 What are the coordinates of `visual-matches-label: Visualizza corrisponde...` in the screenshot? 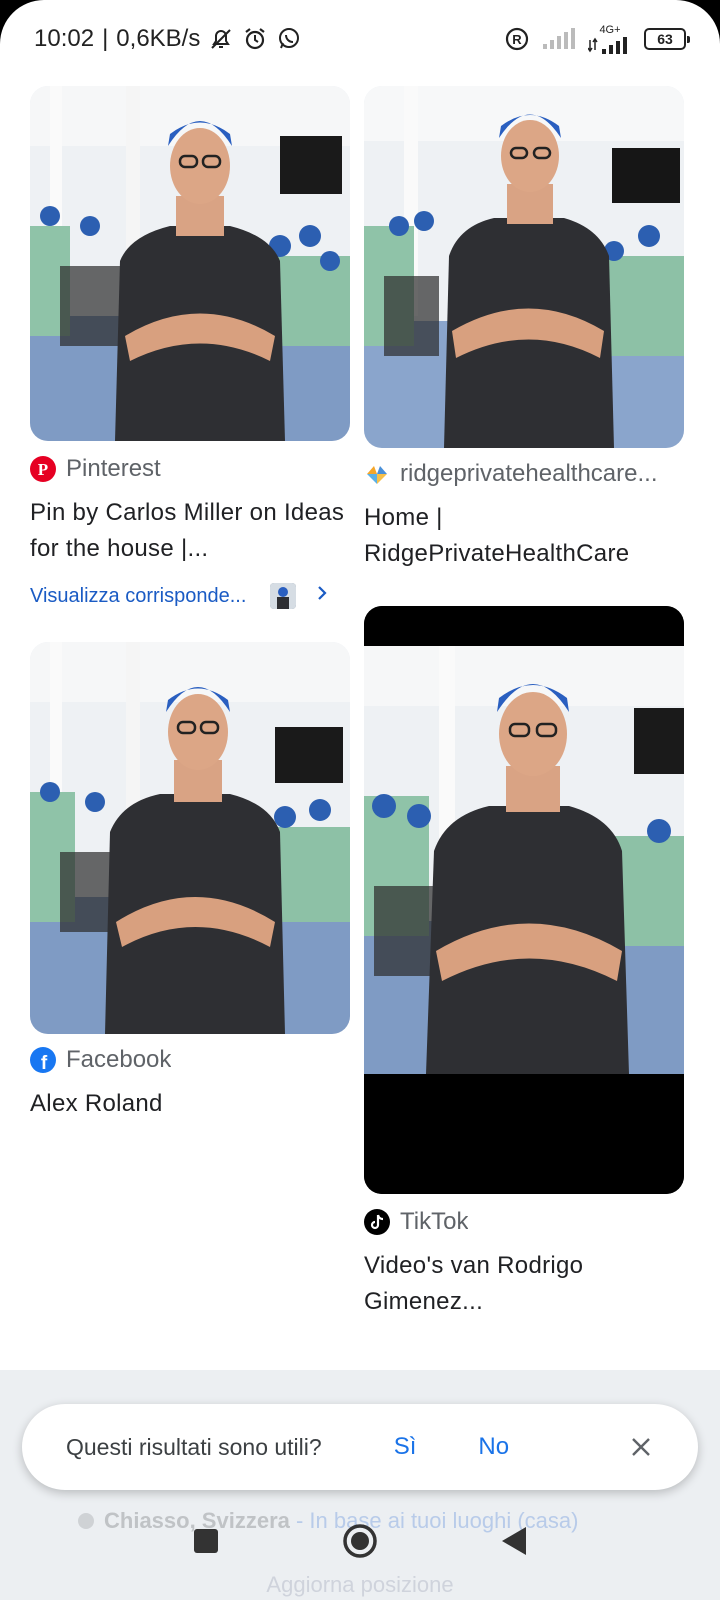 It's located at (138, 595).